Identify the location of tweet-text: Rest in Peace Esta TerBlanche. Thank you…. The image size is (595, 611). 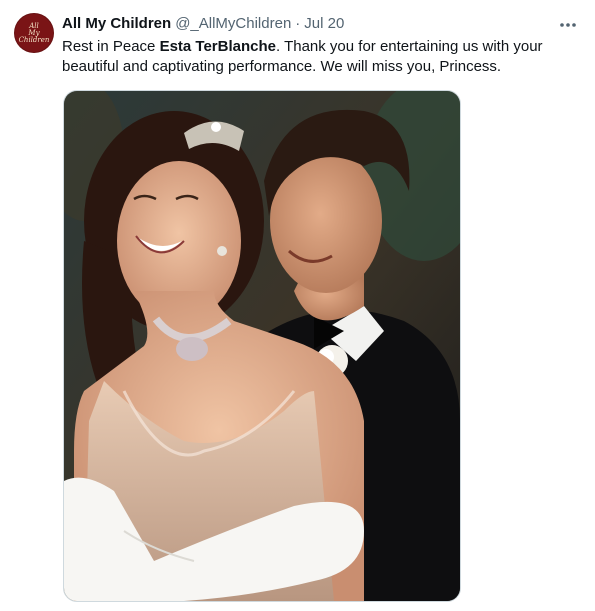
(317, 57).